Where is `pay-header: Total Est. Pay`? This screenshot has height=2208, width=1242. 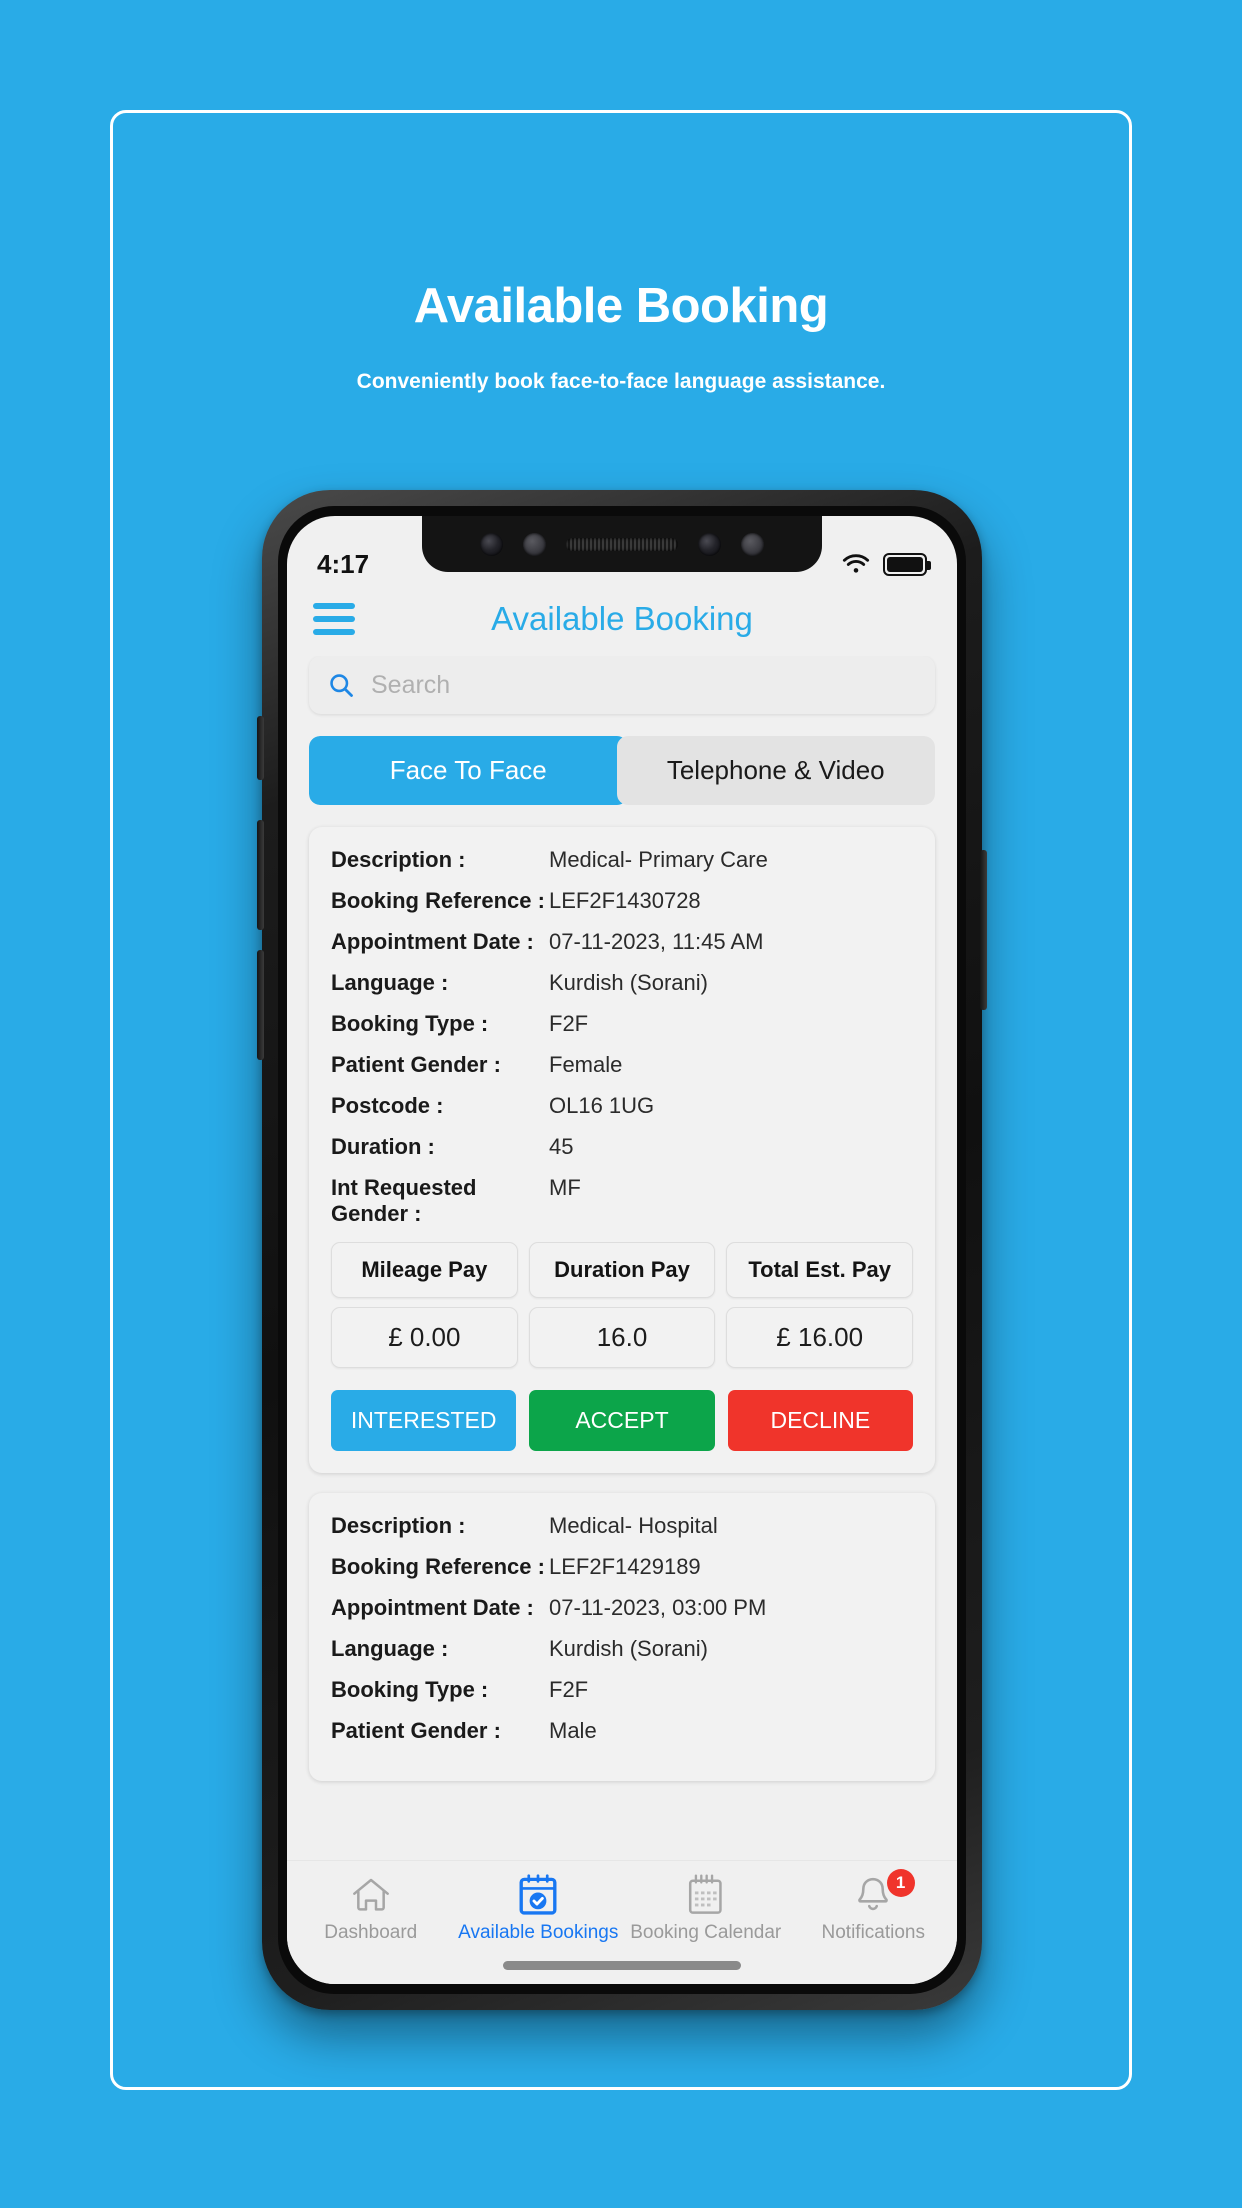
pay-header: Total Est. Pay is located at coordinates (820, 1270).